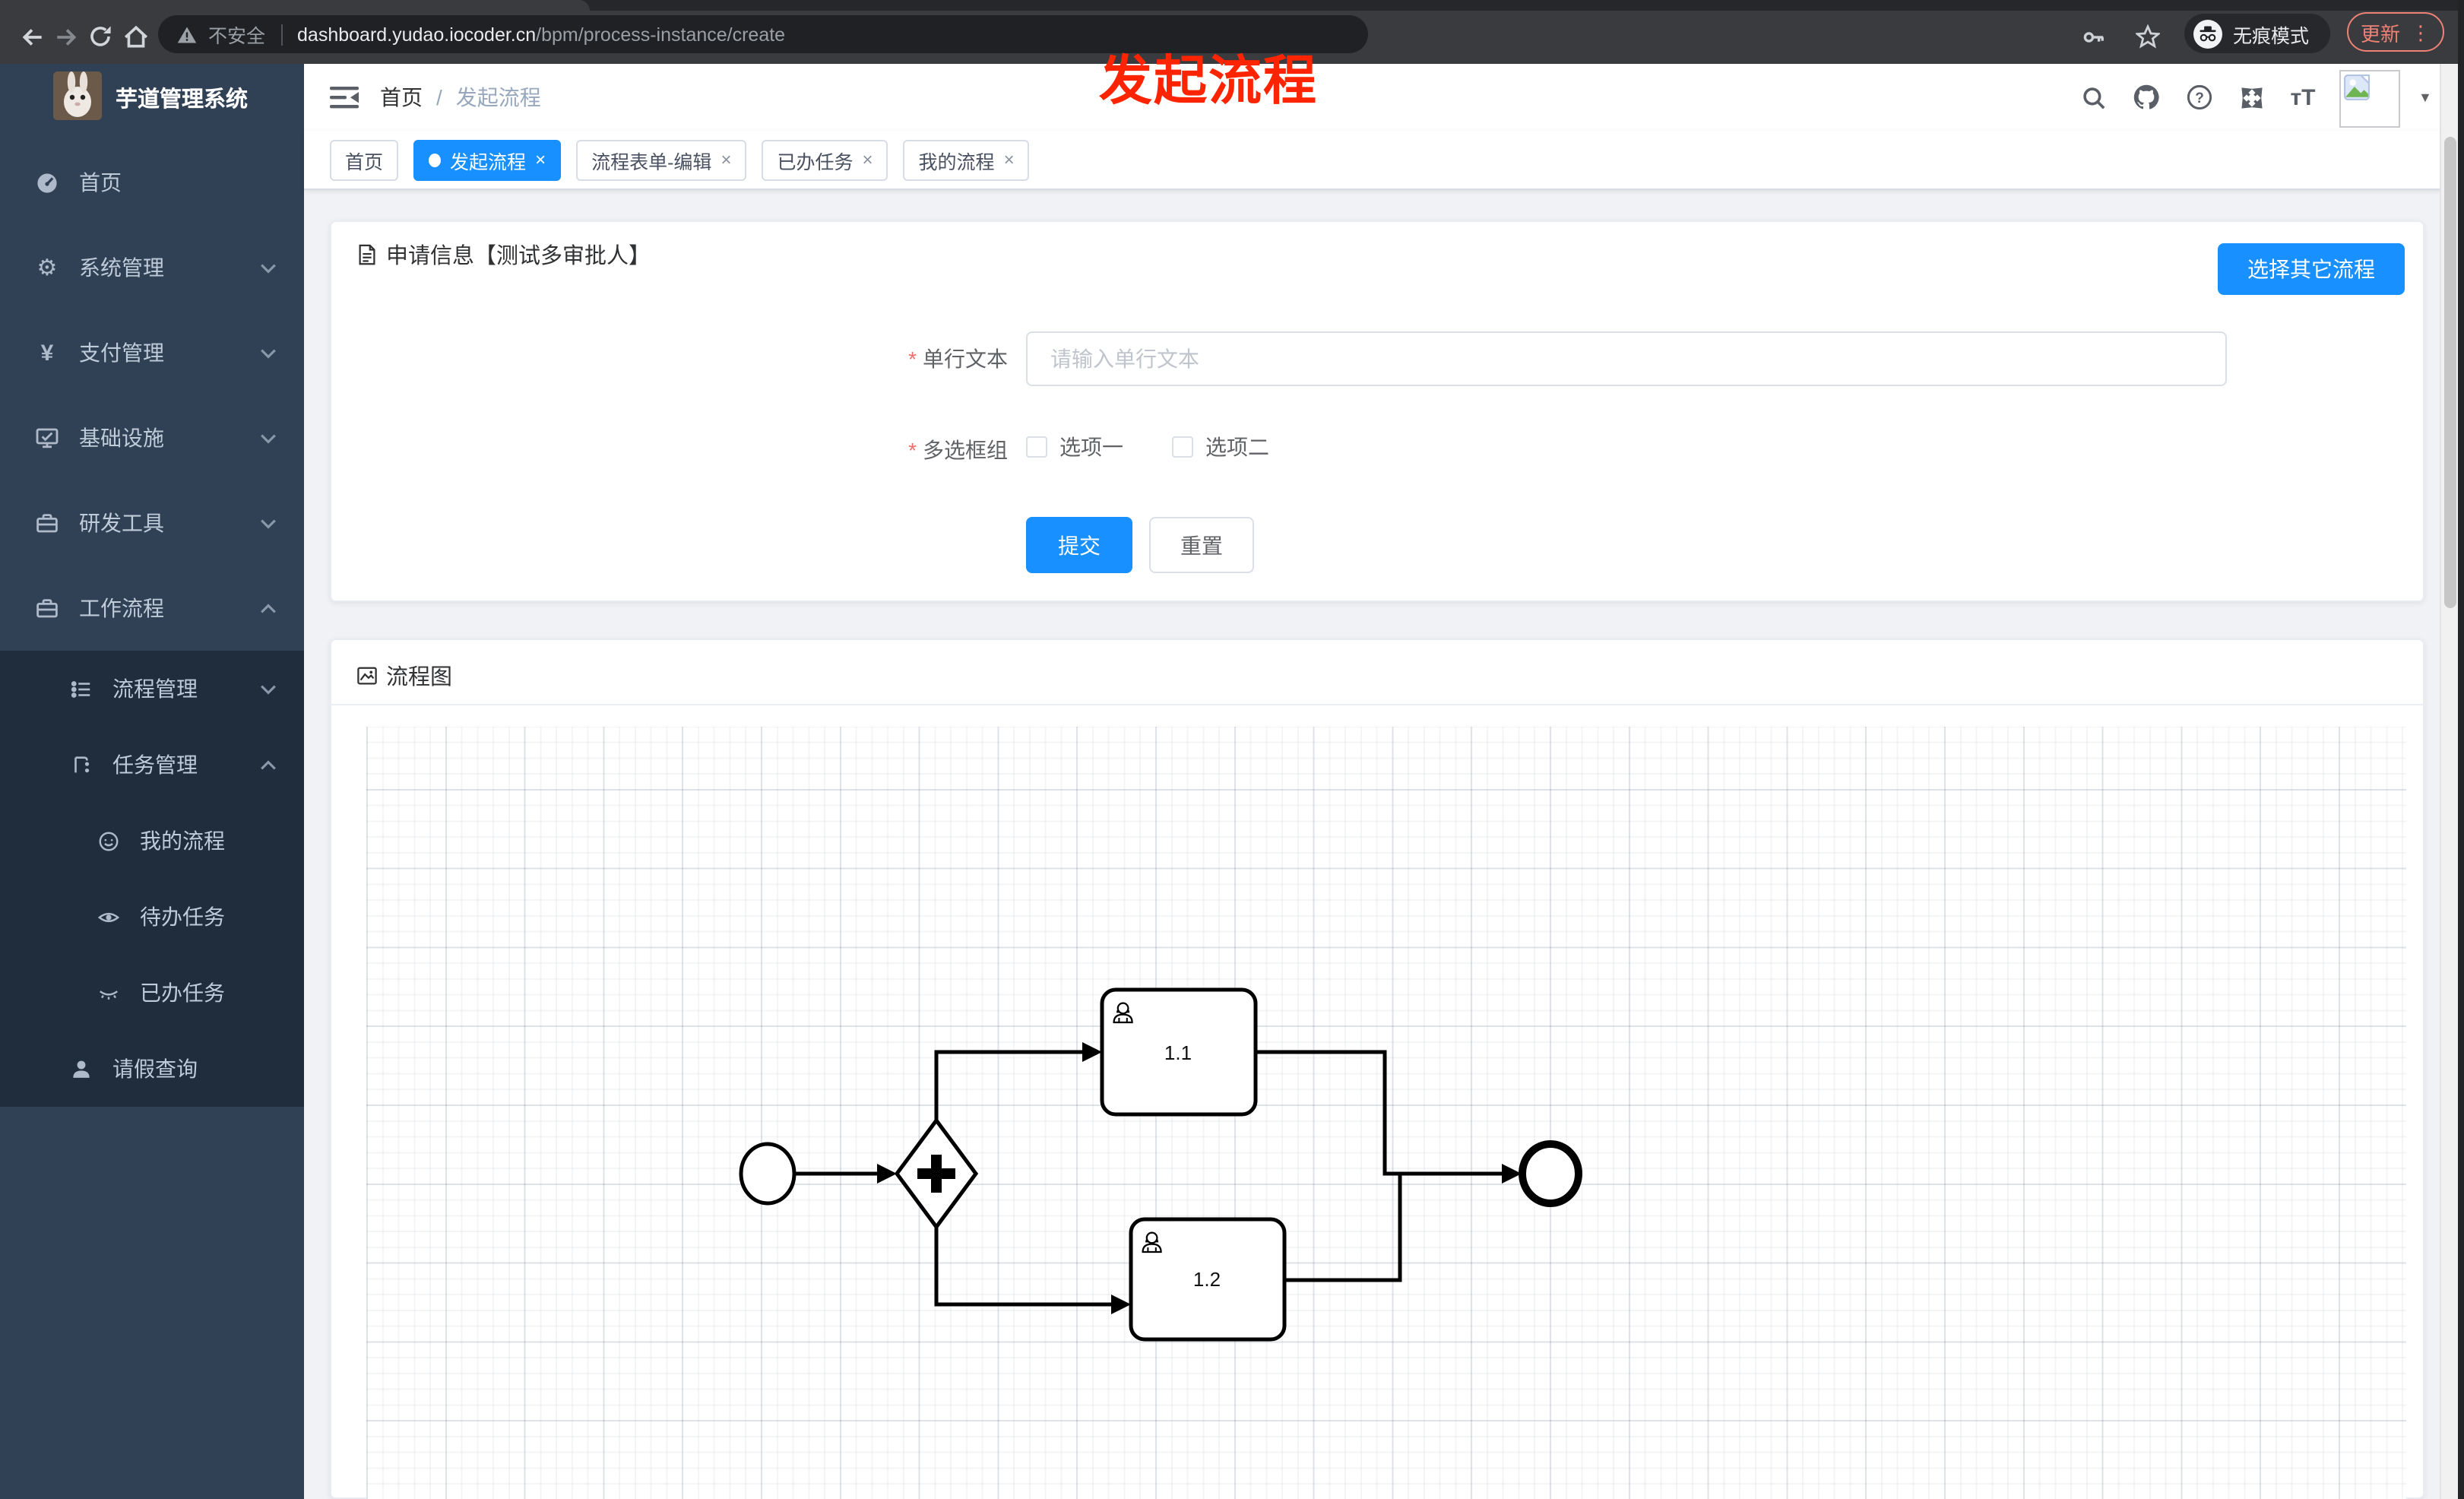 The width and height of the screenshot is (2464, 1499). I want to click on eye-closed-icon, so click(108, 993).